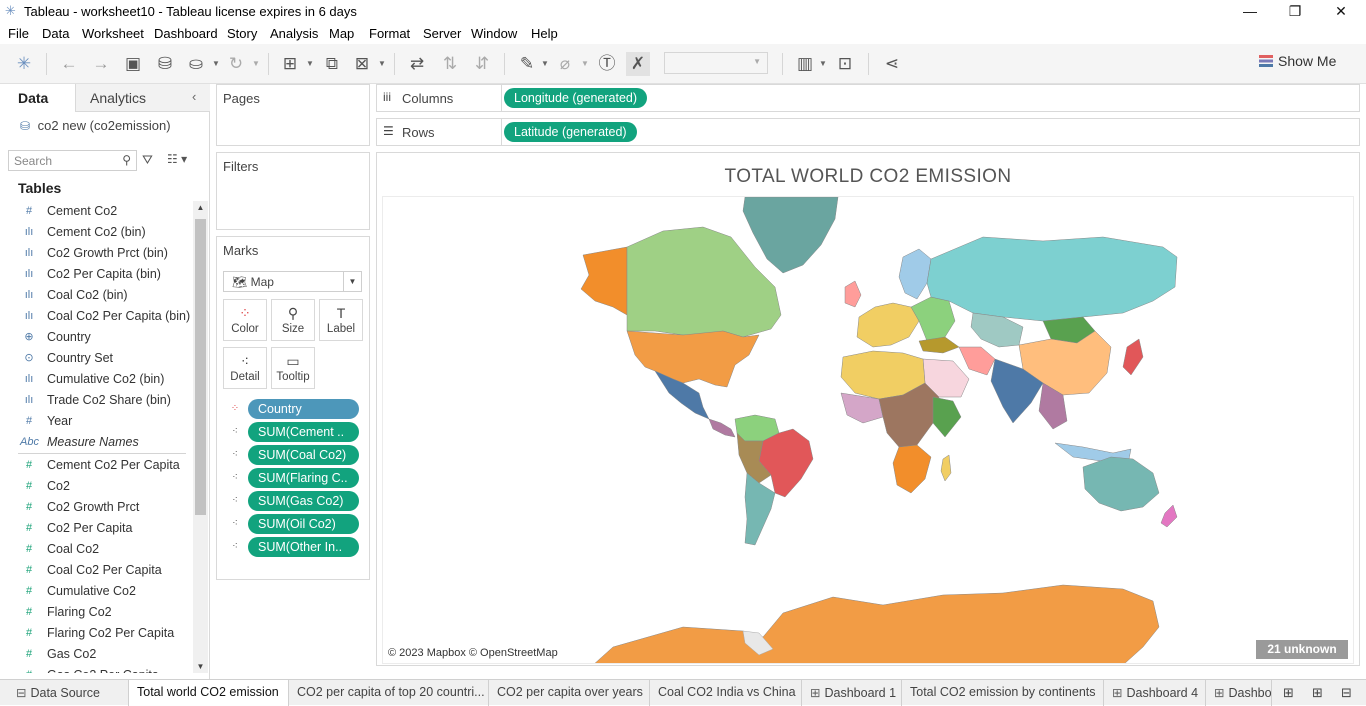  Describe the element at coordinates (473, 653) in the screenshot. I see `map-attribution: © 2023 Mapbox © OpenStreetMap` at that location.